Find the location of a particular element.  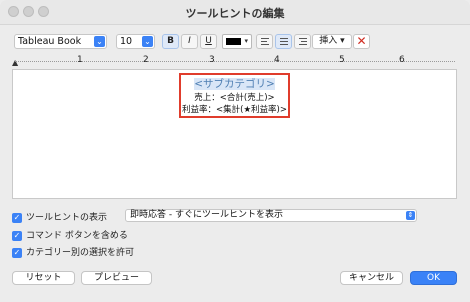

insert-menu-button: 挿入 ▾ is located at coordinates (332, 41).